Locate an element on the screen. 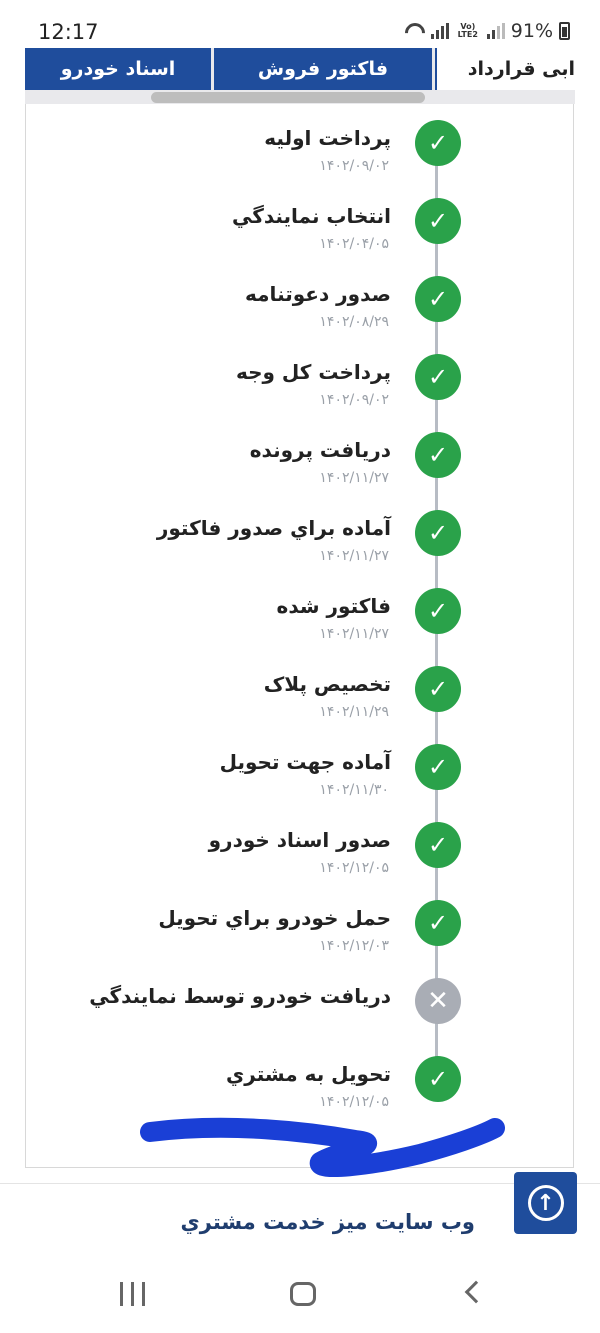  navigation-bar is located at coordinates (300, 1296).